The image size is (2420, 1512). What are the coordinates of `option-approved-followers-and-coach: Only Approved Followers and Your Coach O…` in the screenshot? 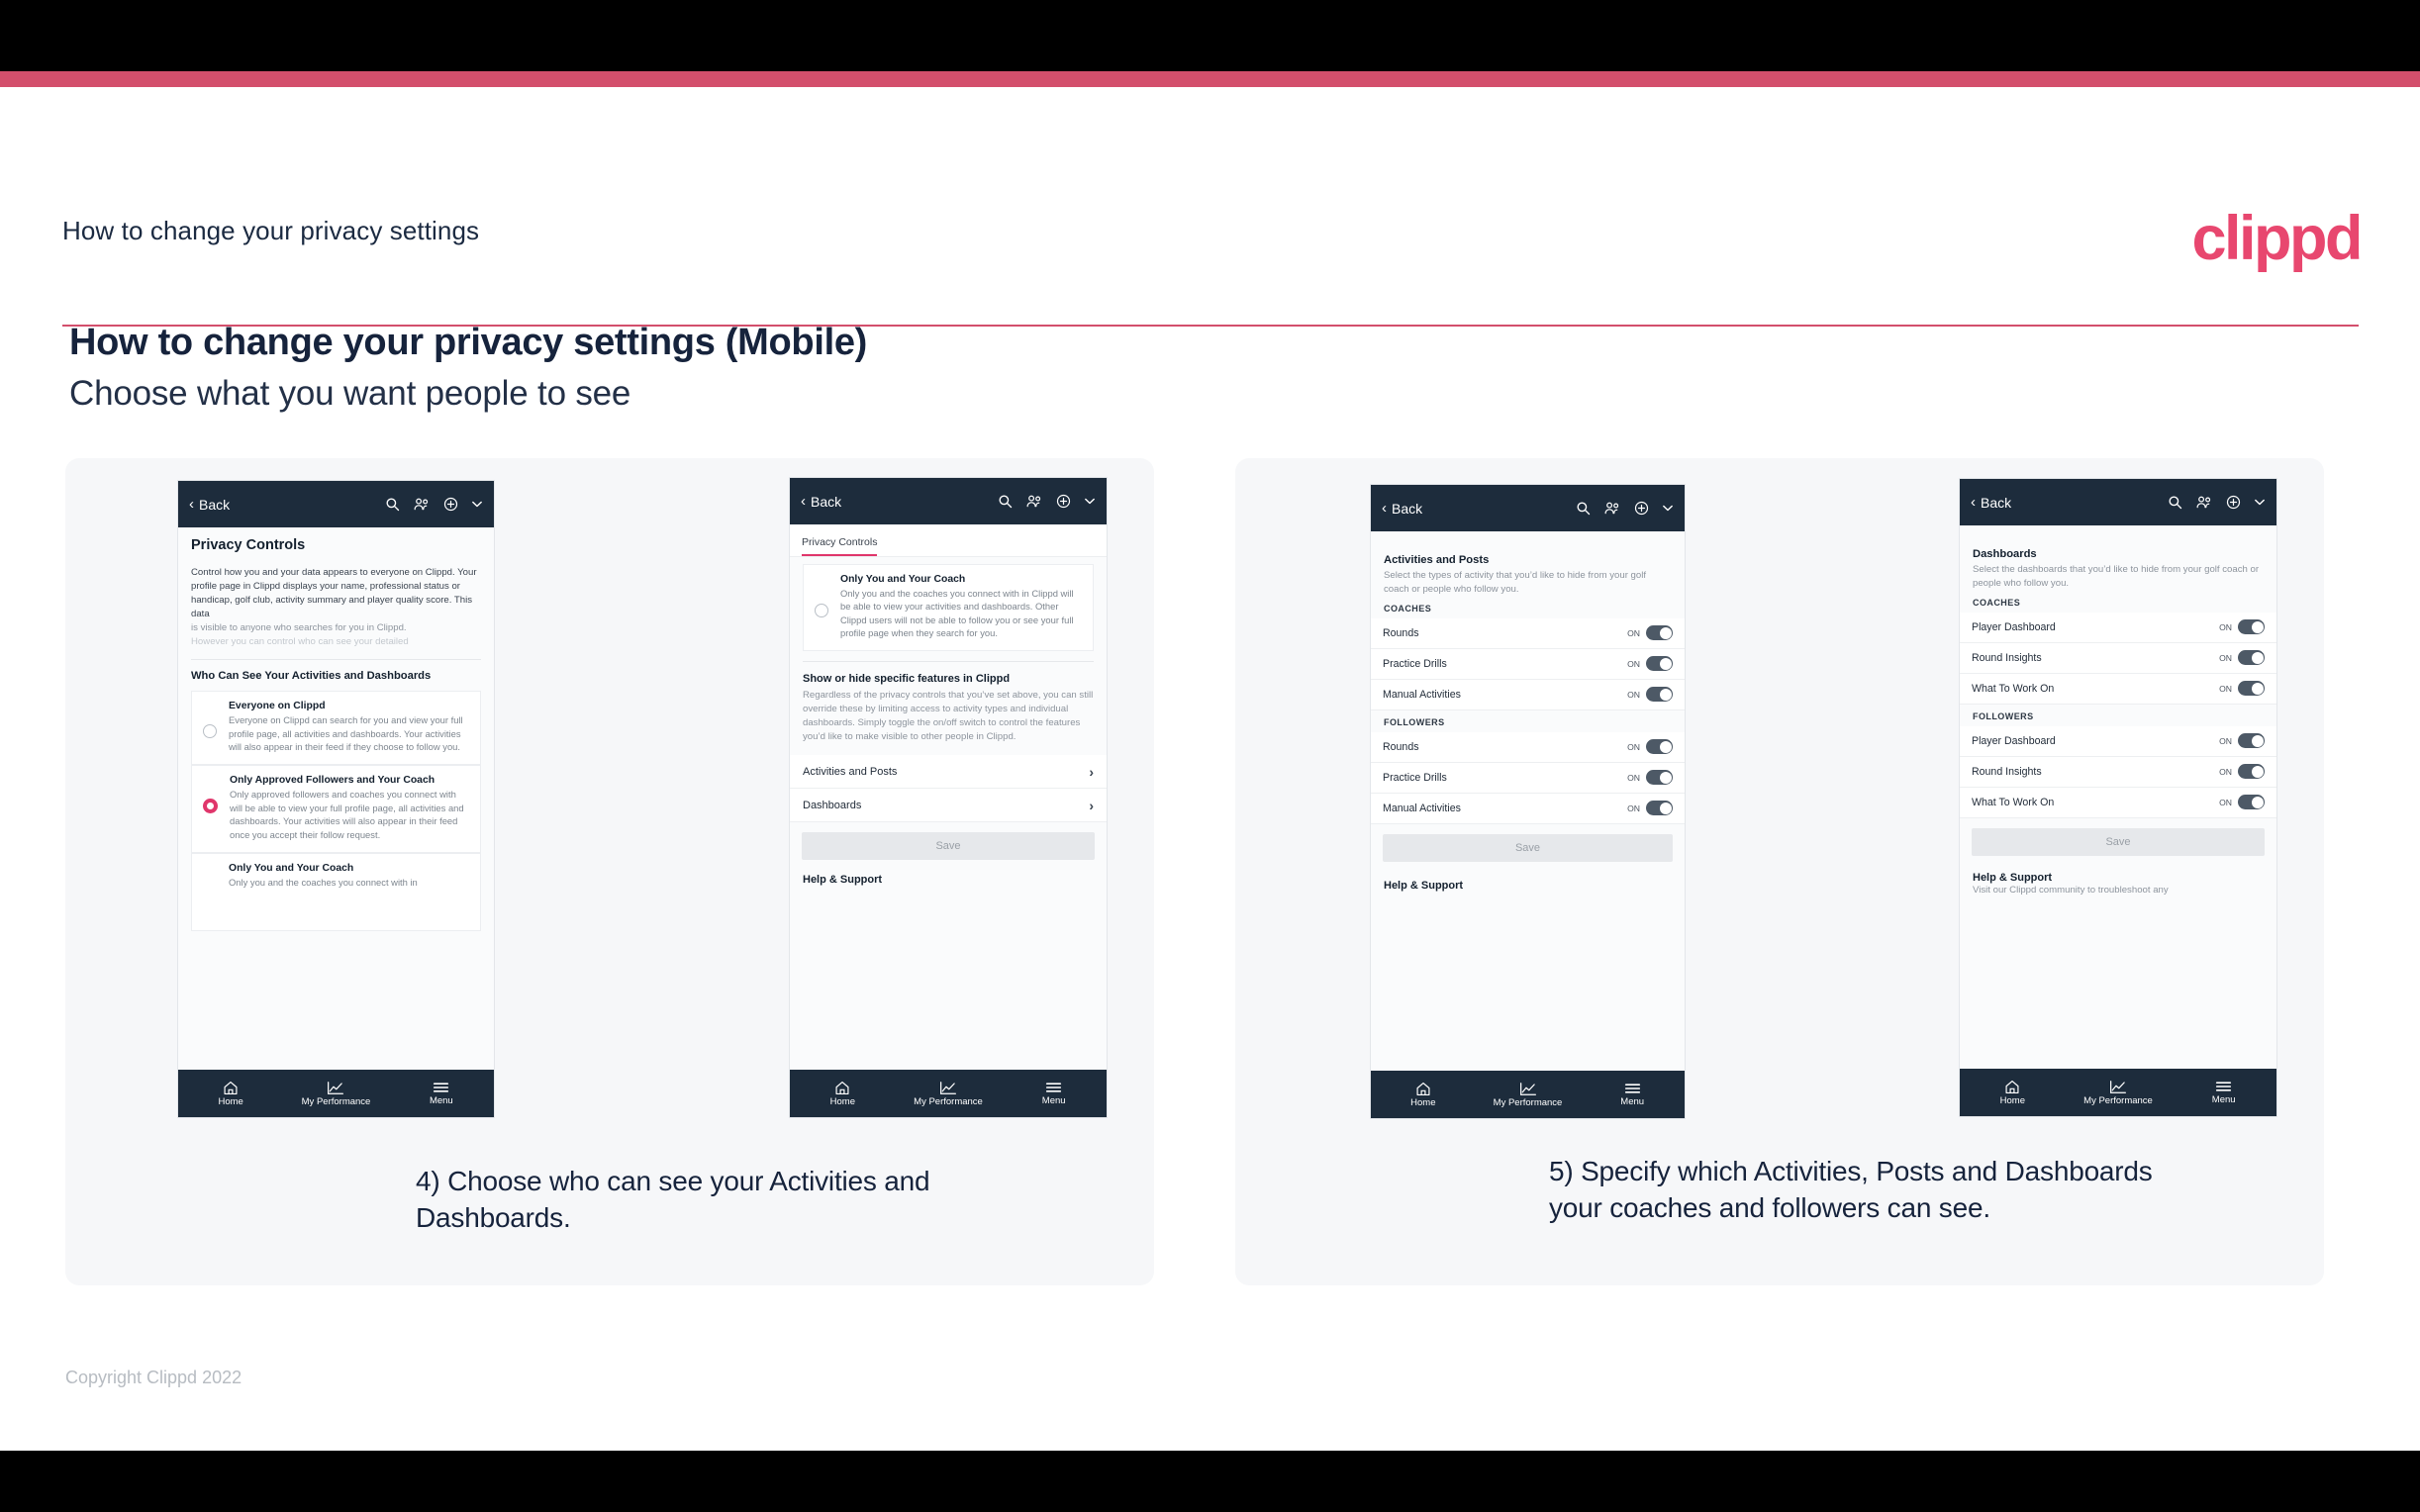 It's located at (336, 809).